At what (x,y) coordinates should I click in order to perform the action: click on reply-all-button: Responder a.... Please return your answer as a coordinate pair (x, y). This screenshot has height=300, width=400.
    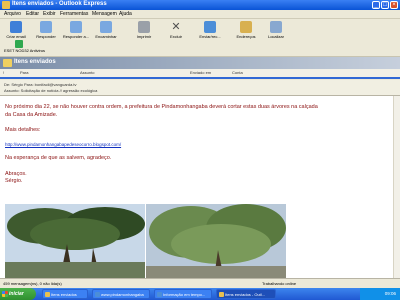
    Looking at the image, I should click on (76, 30).